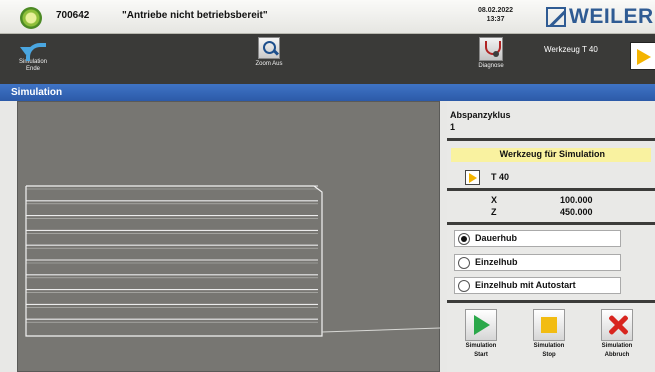 Image resolution: width=655 pixels, height=372 pixels. What do you see at coordinates (327, 92) in the screenshot?
I see `window-title: Simulation` at bounding box center [327, 92].